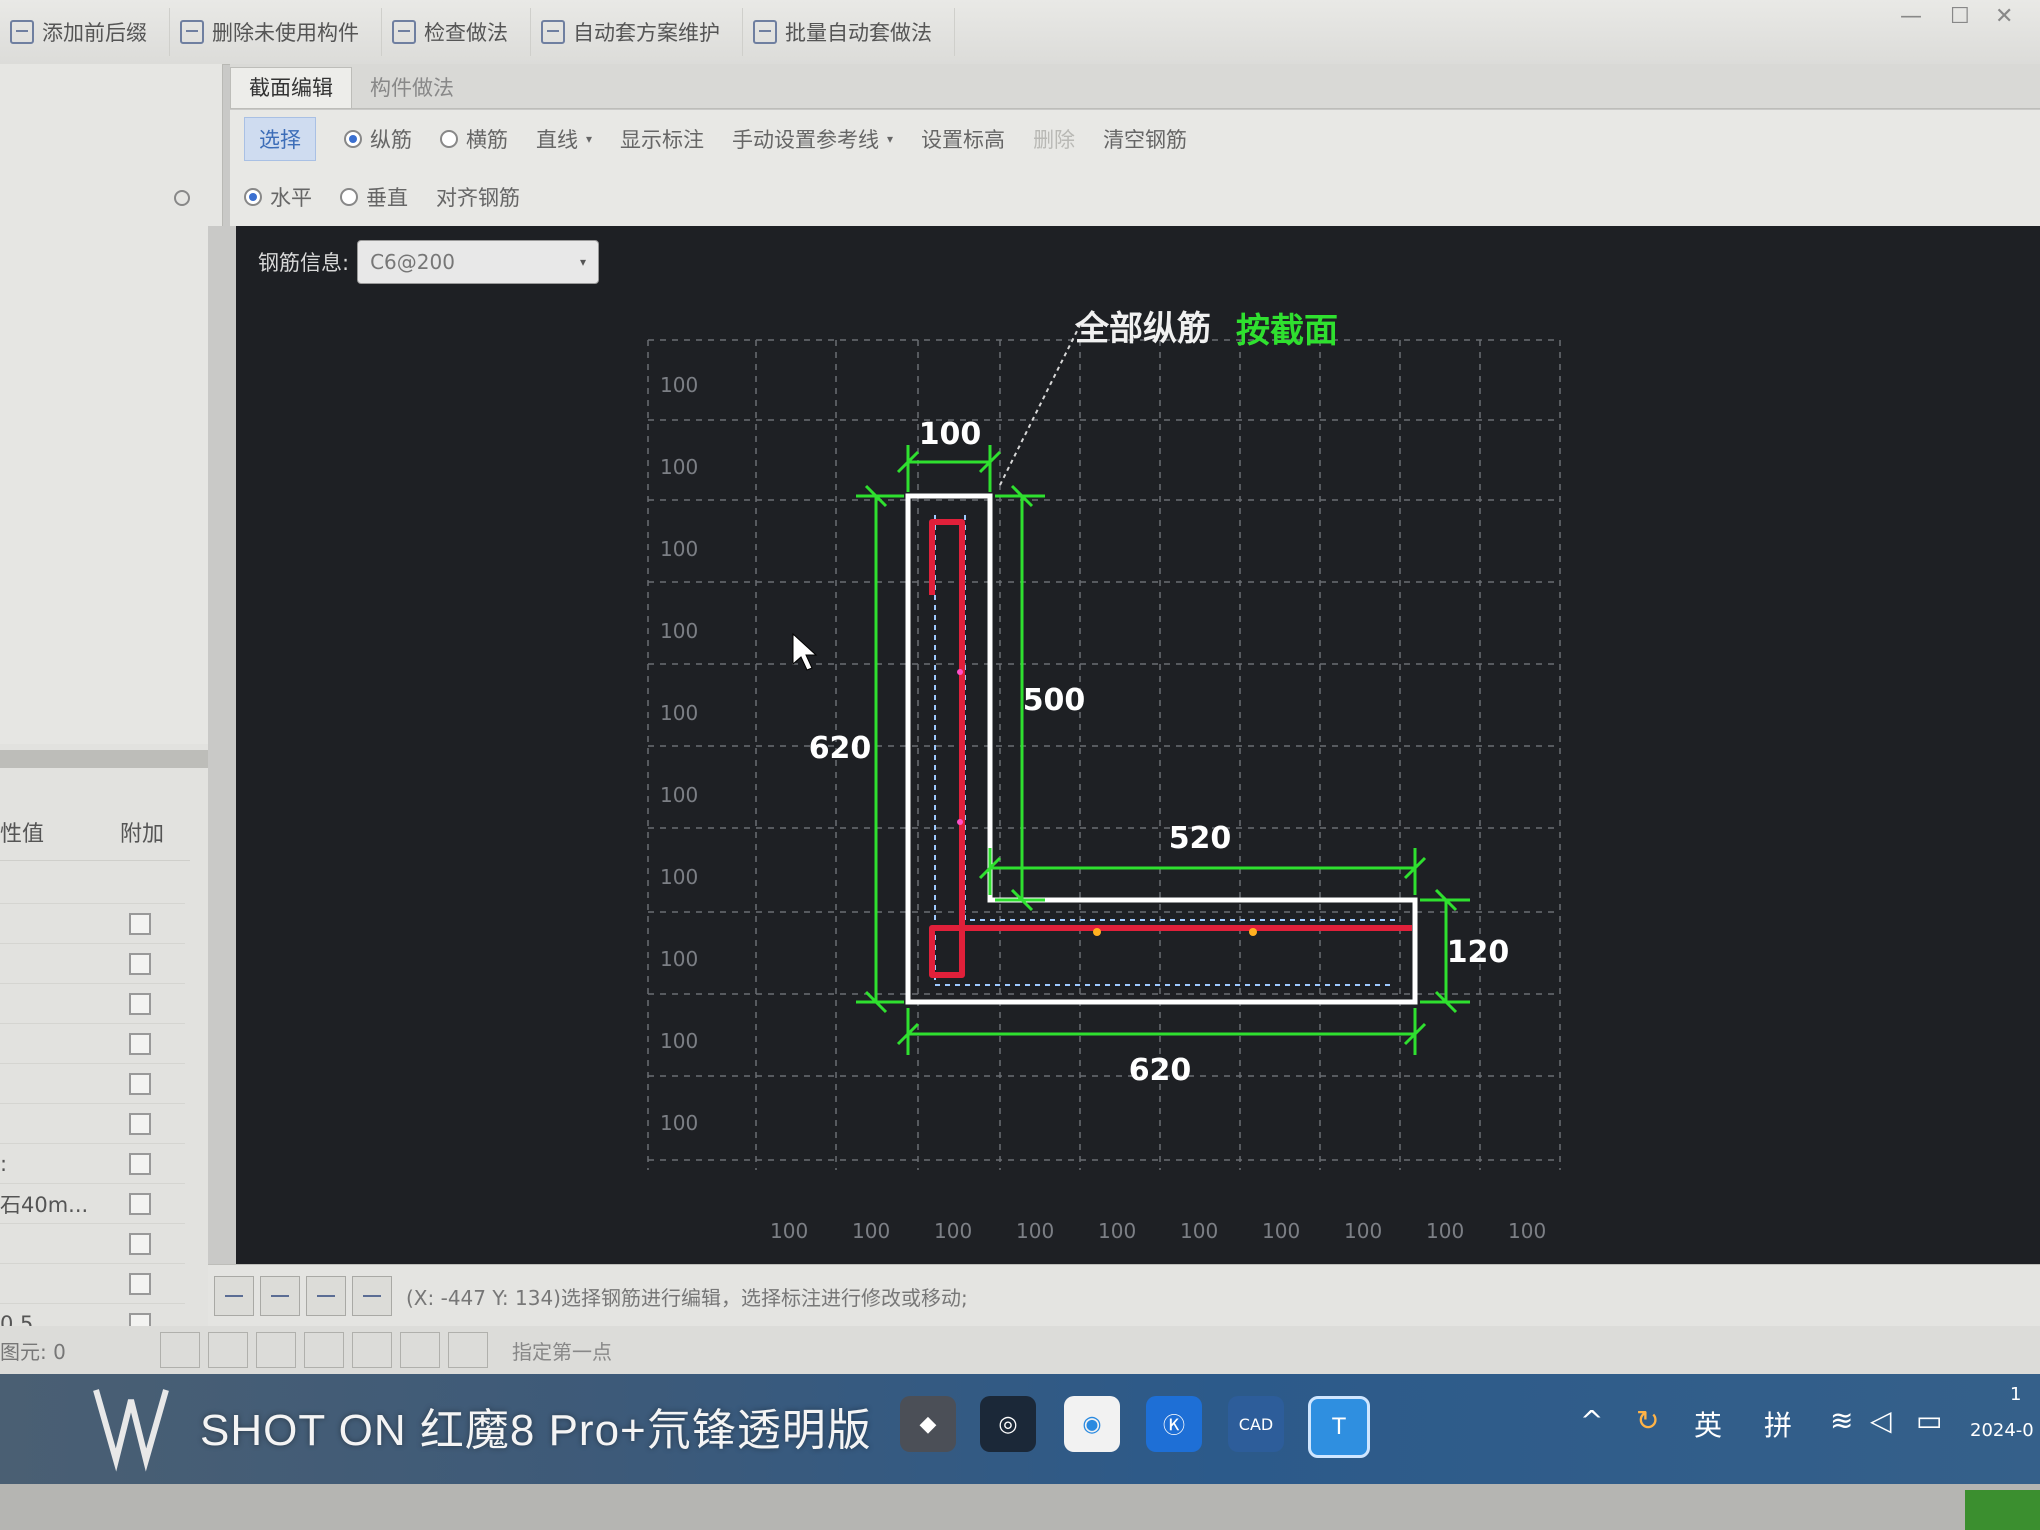  What do you see at coordinates (107, 759) in the screenshot?
I see `panel-splitter` at bounding box center [107, 759].